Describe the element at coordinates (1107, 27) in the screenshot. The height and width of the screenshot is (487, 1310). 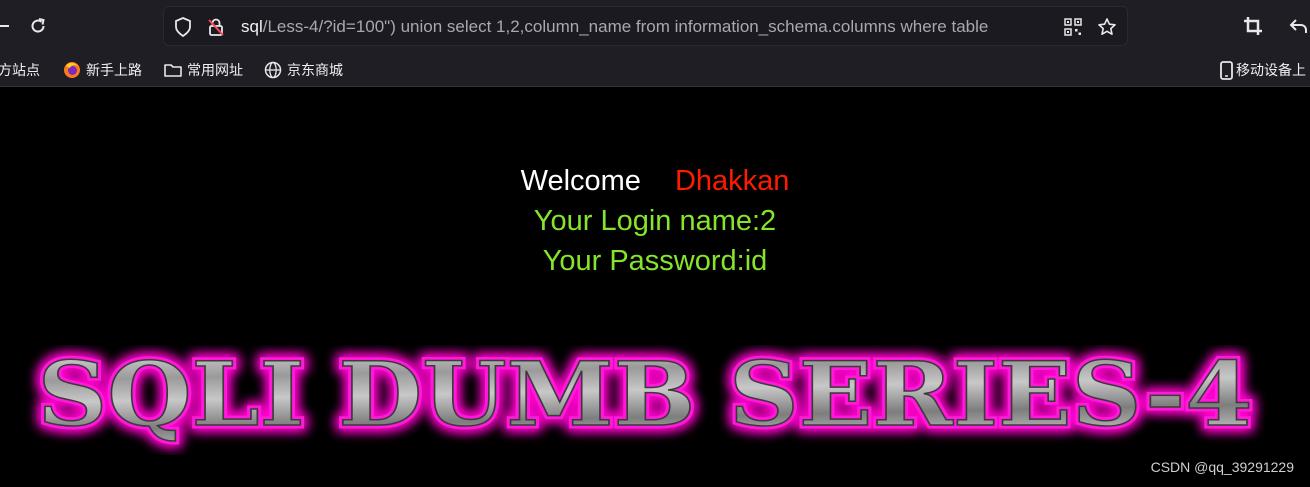
I see `bookmark-star-icon` at that location.